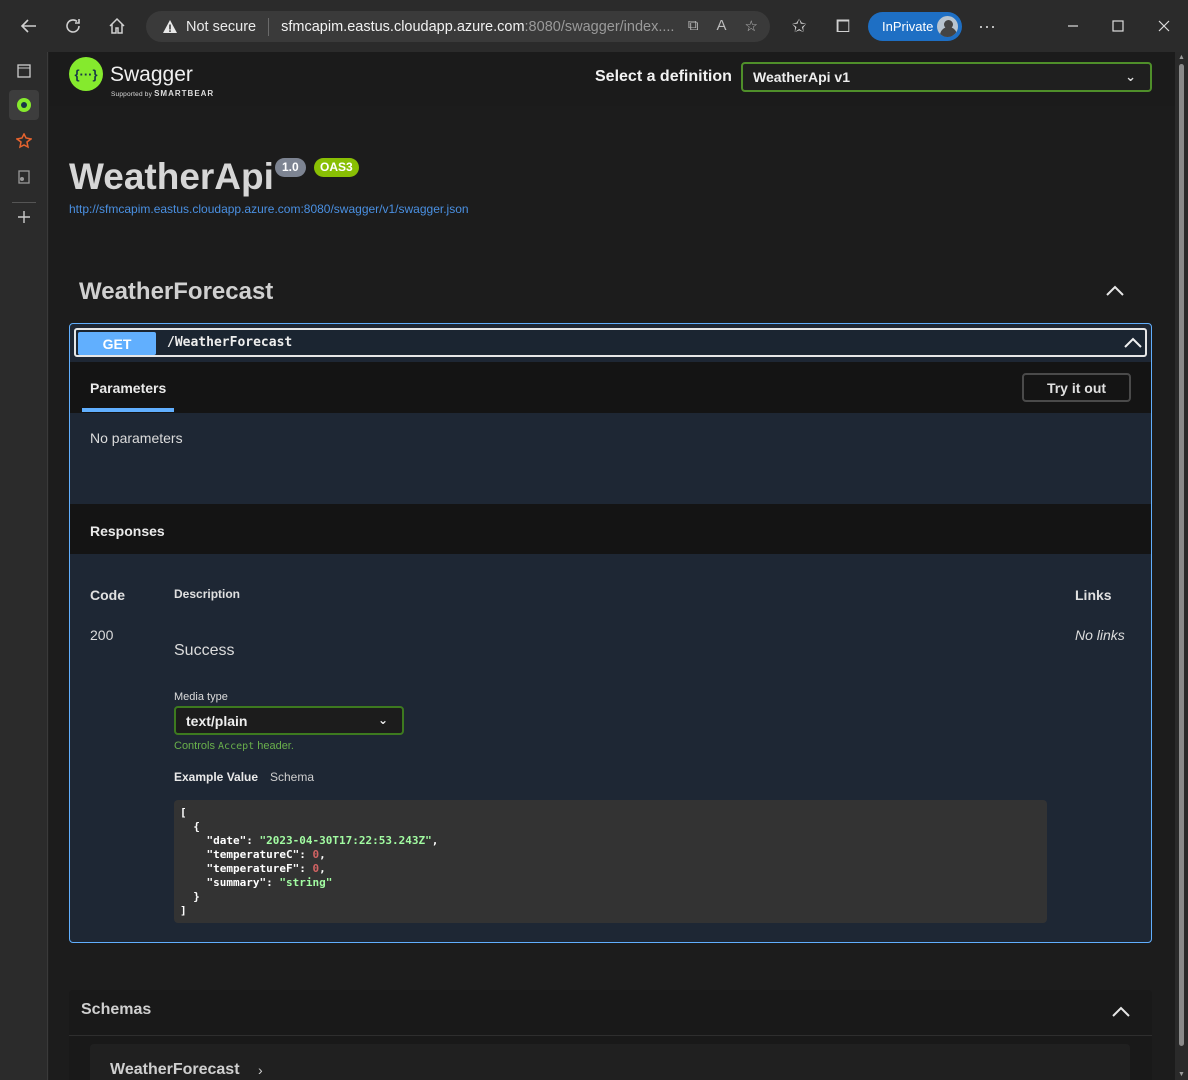 The image size is (1188, 1080). I want to click on tab-actions-icon, so click(24, 71).